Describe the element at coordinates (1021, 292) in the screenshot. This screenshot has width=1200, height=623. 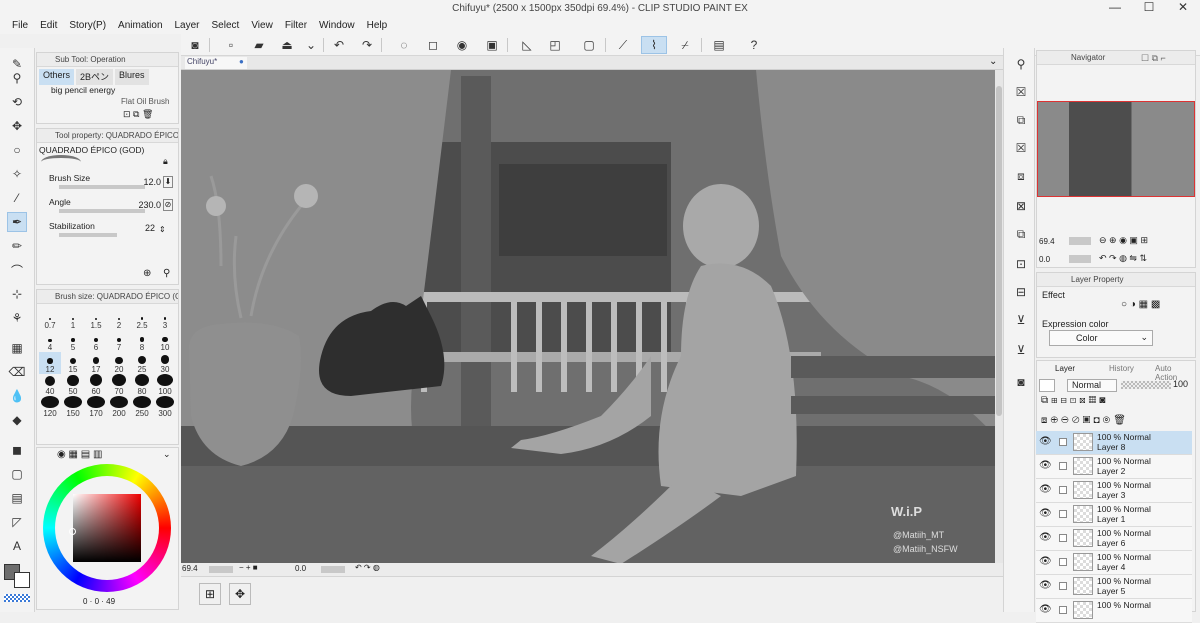
I see `flatten-icon: ⊟` at that location.